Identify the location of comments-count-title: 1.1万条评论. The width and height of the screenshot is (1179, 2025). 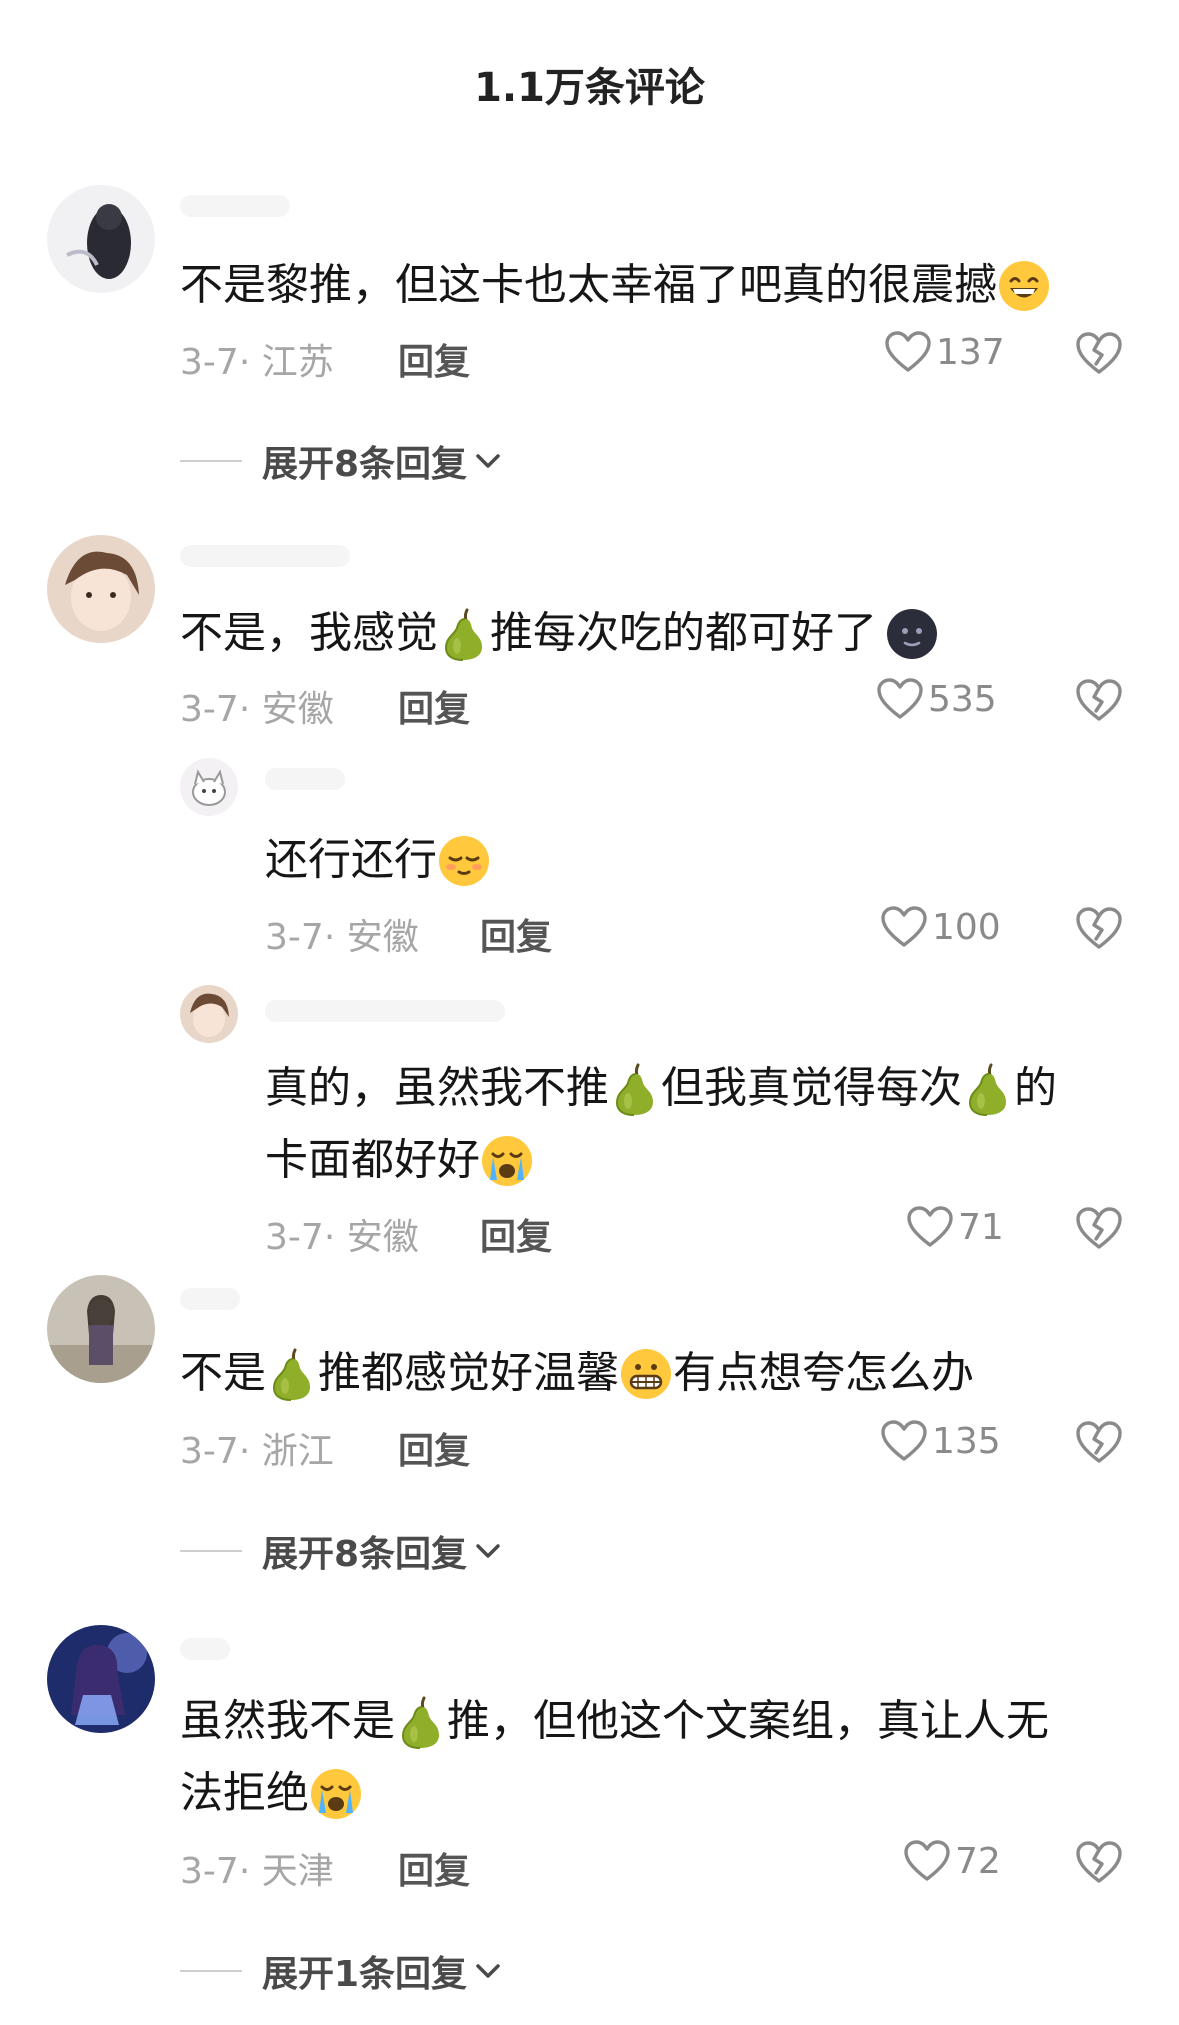
(589, 88).